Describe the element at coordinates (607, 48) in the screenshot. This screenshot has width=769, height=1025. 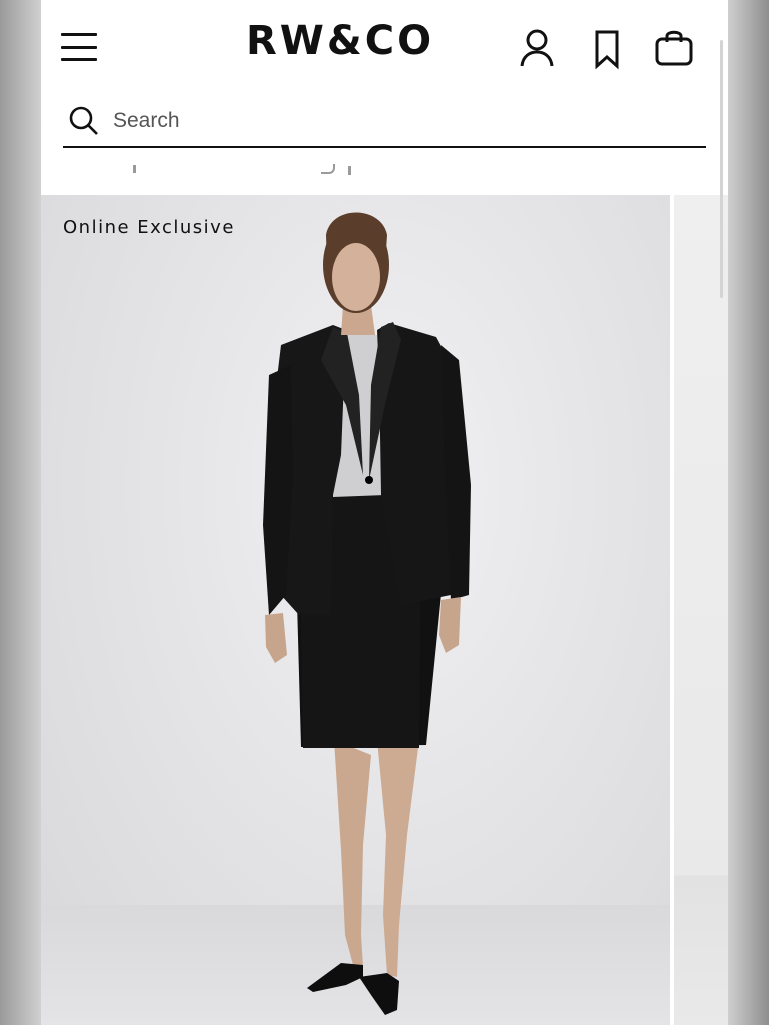
I see `bookmark-icon` at that location.